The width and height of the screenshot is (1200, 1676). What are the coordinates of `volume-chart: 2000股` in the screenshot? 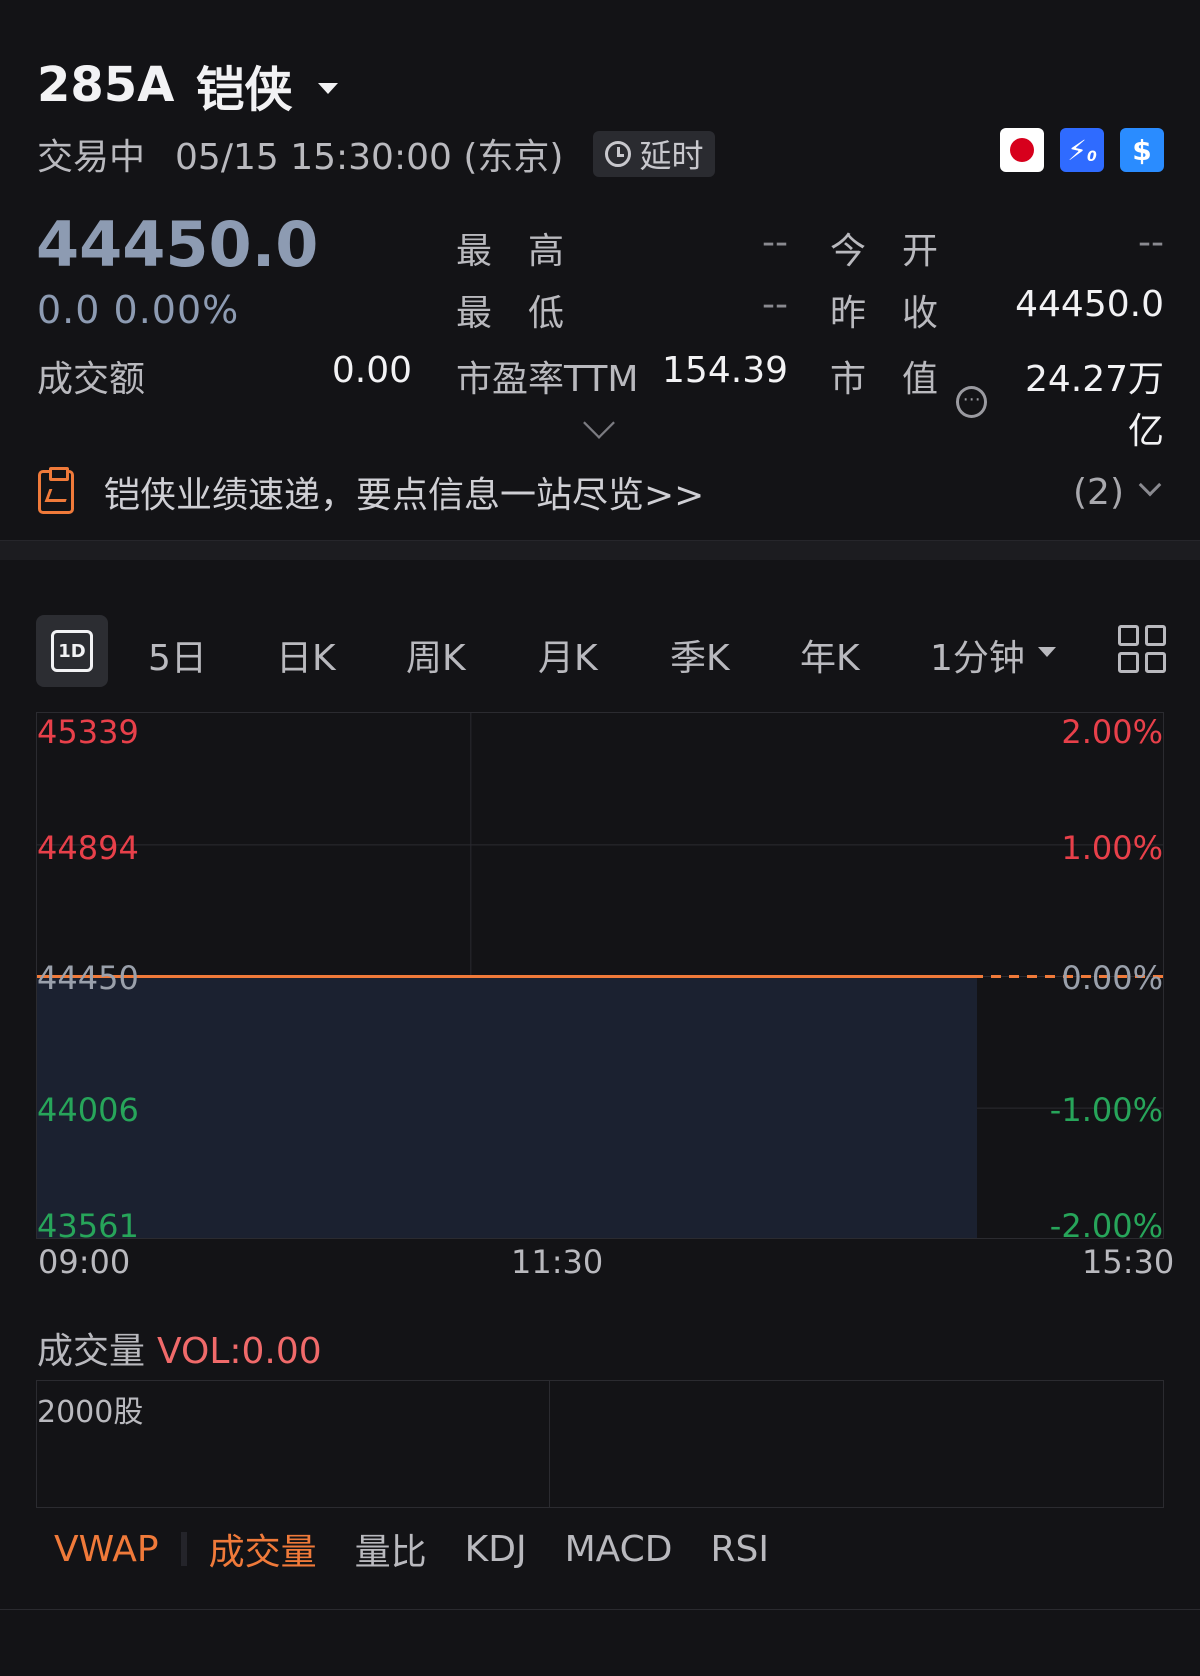 It's located at (600, 1444).